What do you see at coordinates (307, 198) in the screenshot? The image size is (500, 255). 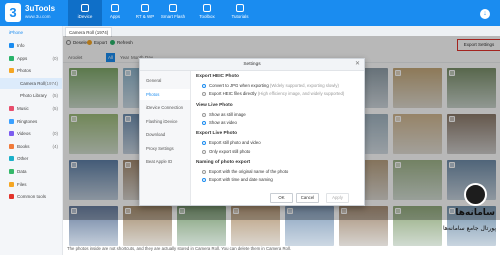 I see `cancel-button: Cancel` at bounding box center [307, 198].